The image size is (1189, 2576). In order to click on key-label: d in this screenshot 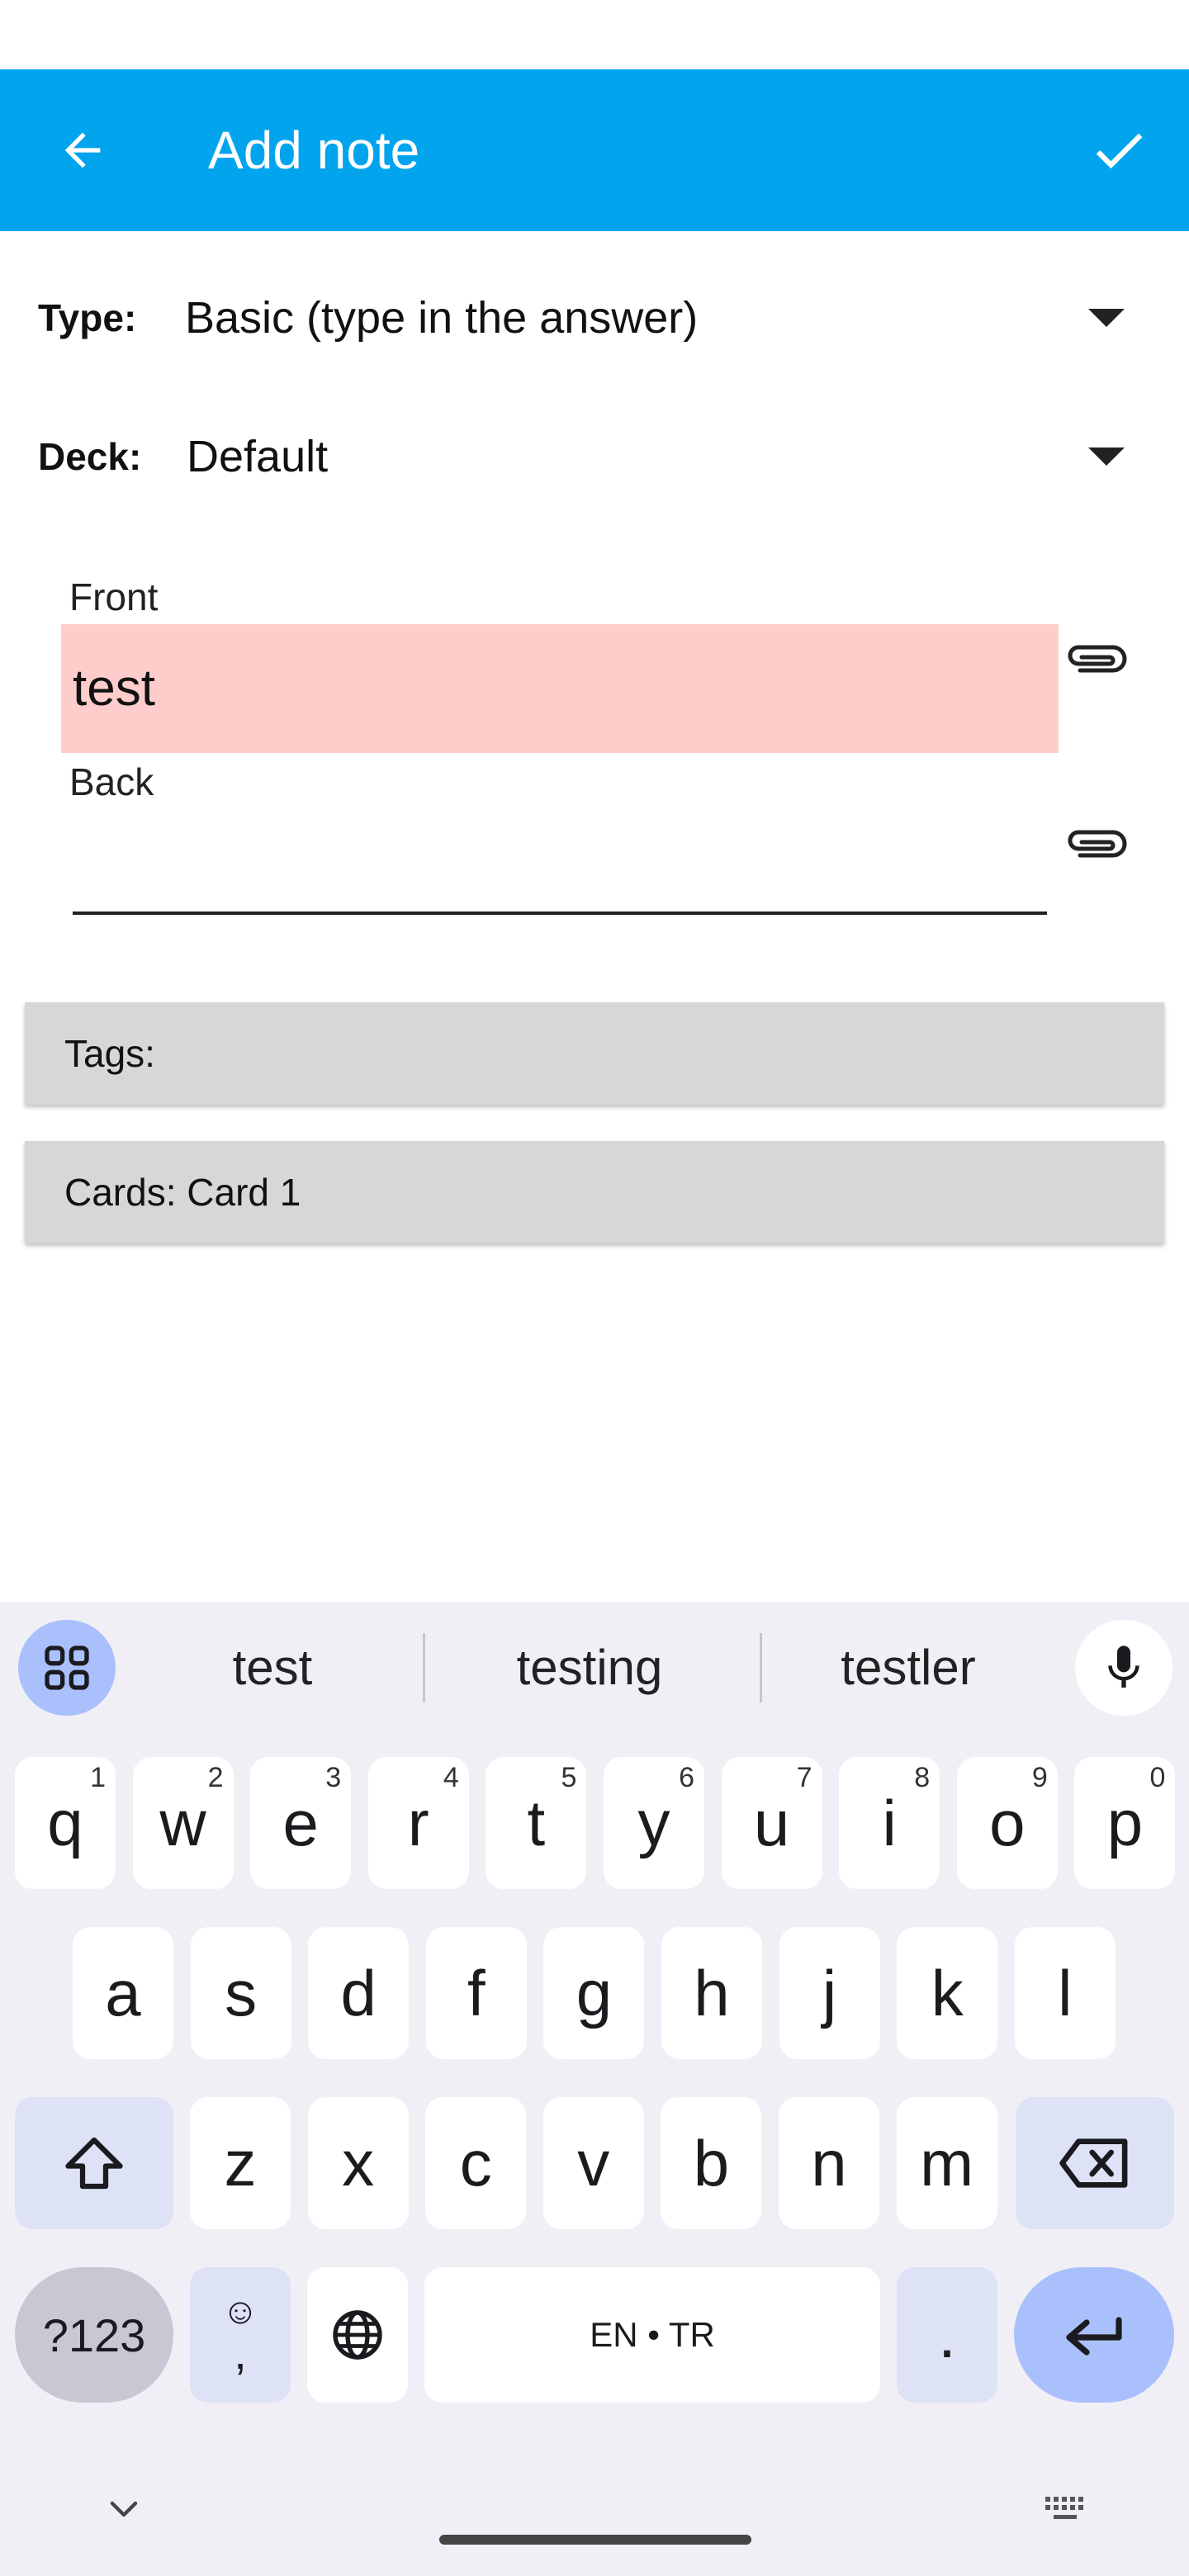, I will do `click(358, 1992)`.